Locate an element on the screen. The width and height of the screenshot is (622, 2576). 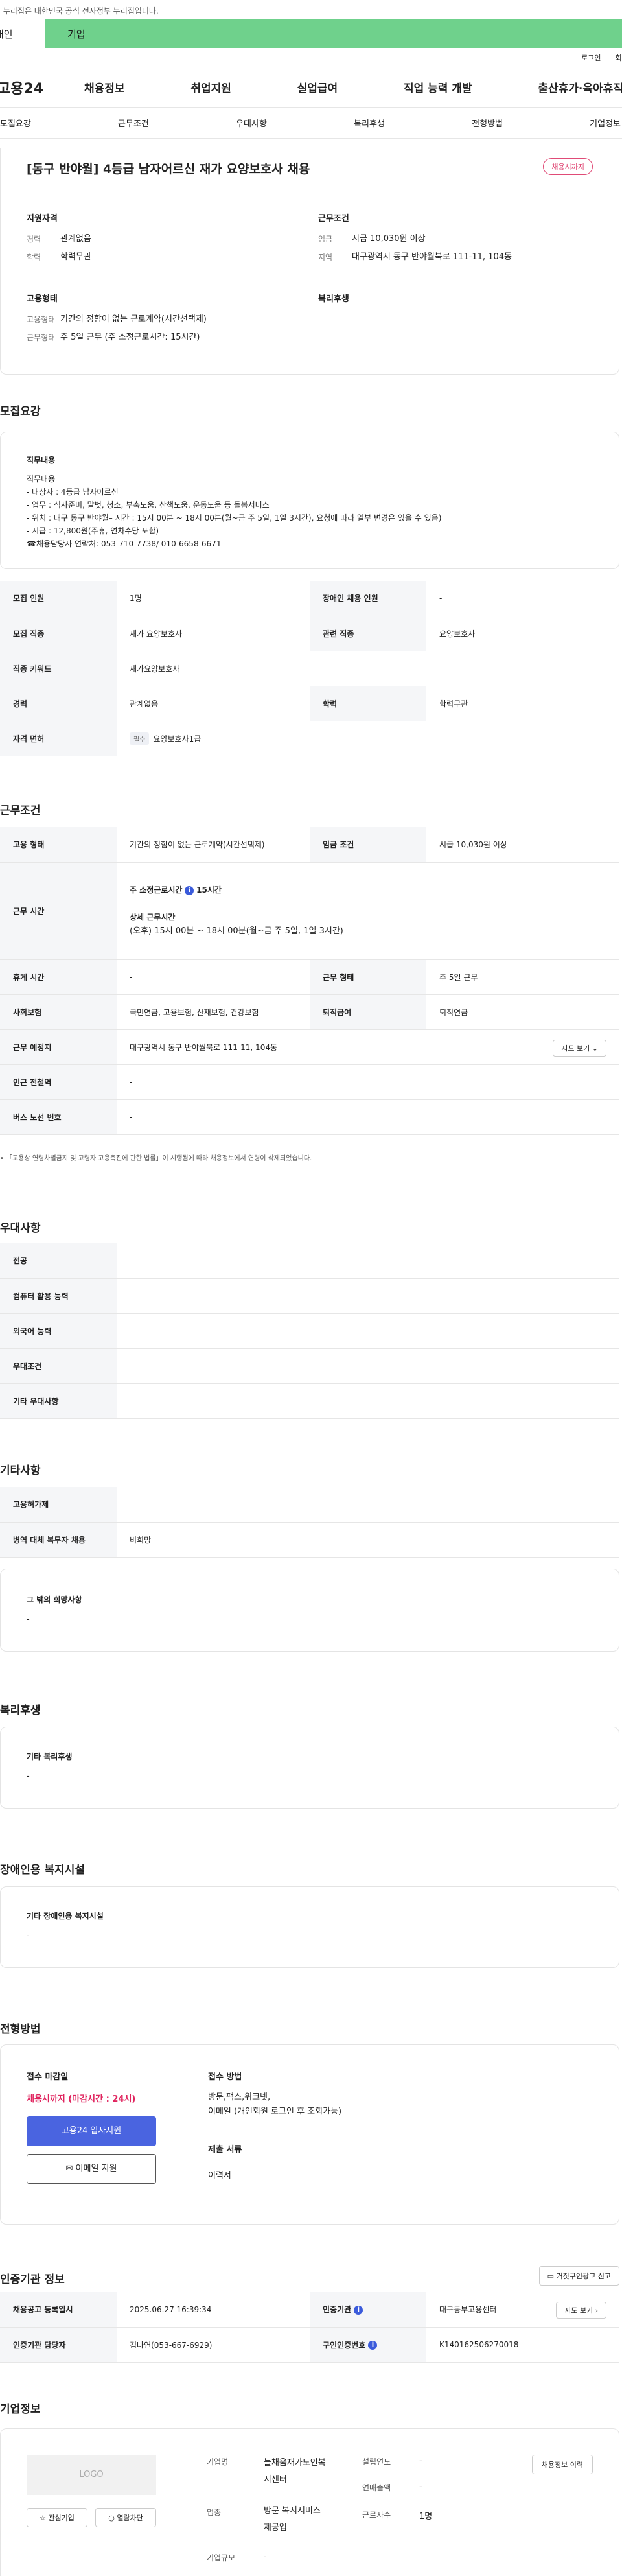
disabled-value: - is located at coordinates (28, 1936).